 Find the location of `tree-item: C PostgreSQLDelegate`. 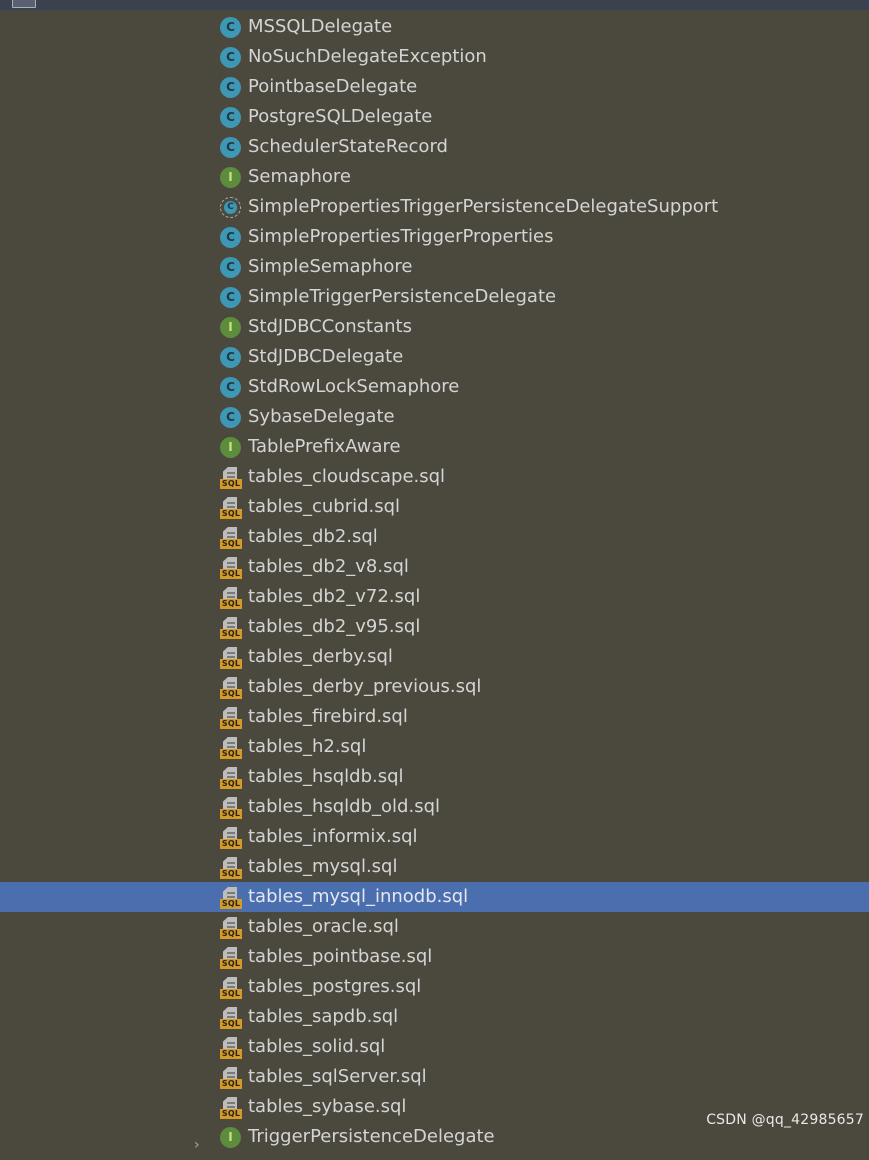

tree-item: C PostgreSQLDelegate is located at coordinates (434, 117).